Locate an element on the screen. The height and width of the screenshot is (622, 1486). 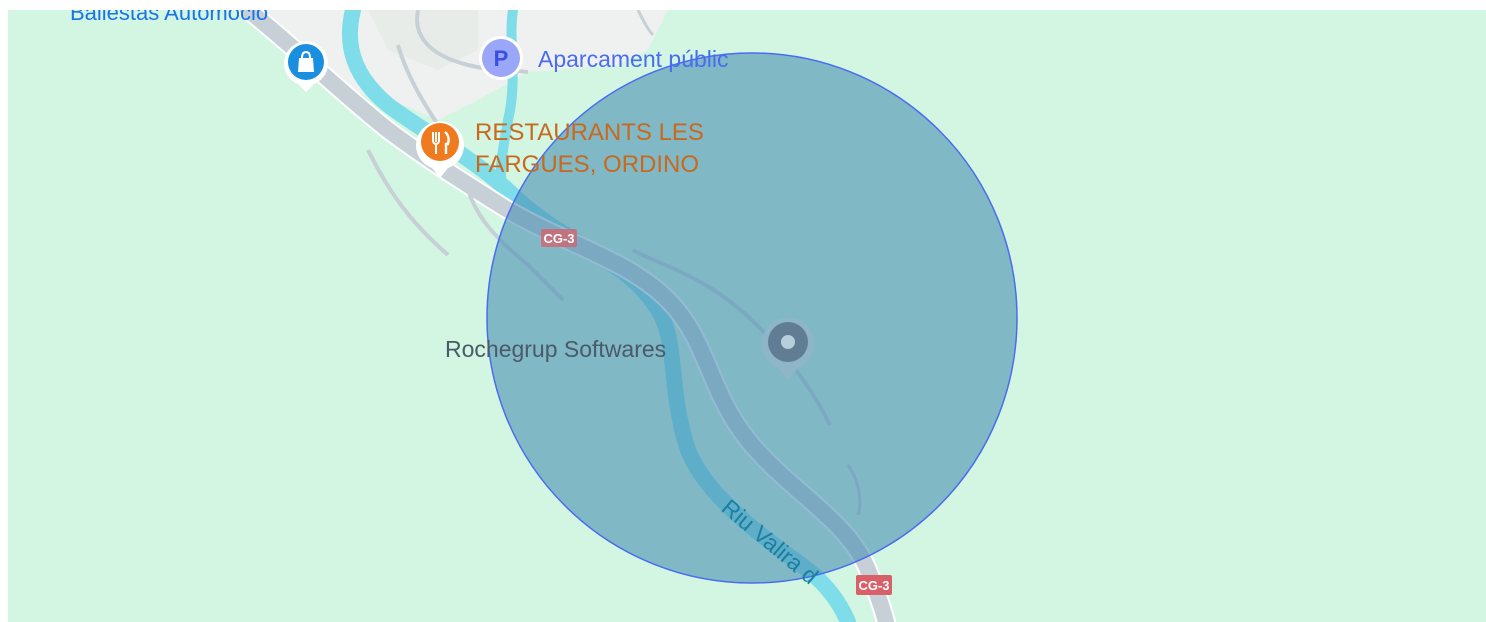
route-badge-cg3-upper: CG-3 is located at coordinates (559, 238).